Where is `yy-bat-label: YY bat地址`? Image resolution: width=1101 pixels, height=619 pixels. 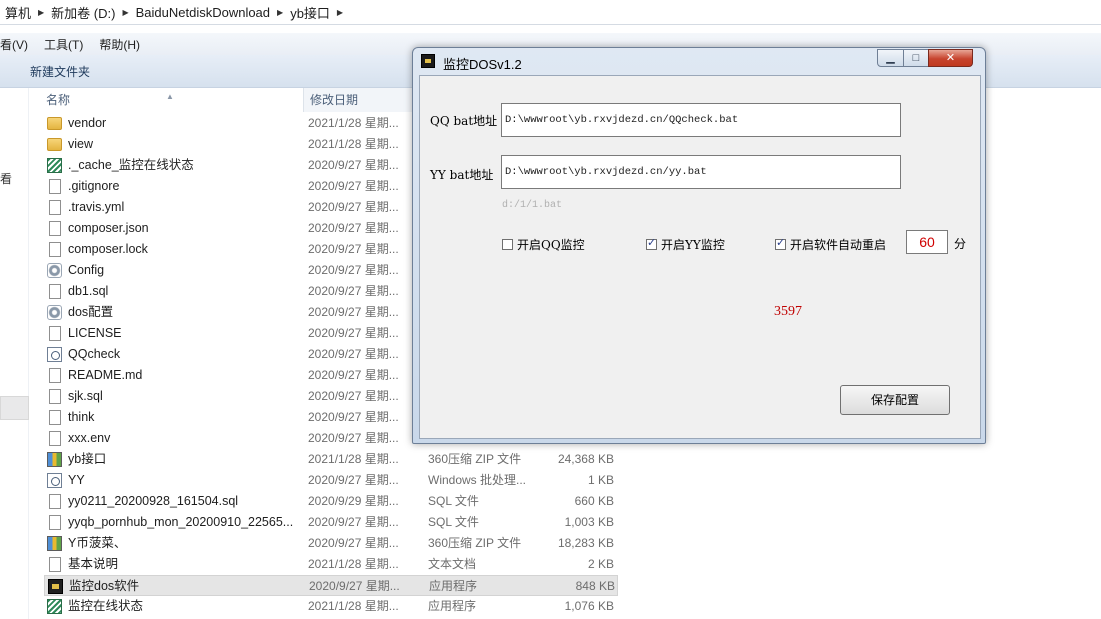 yy-bat-label: YY bat地址 is located at coordinates (462, 175).